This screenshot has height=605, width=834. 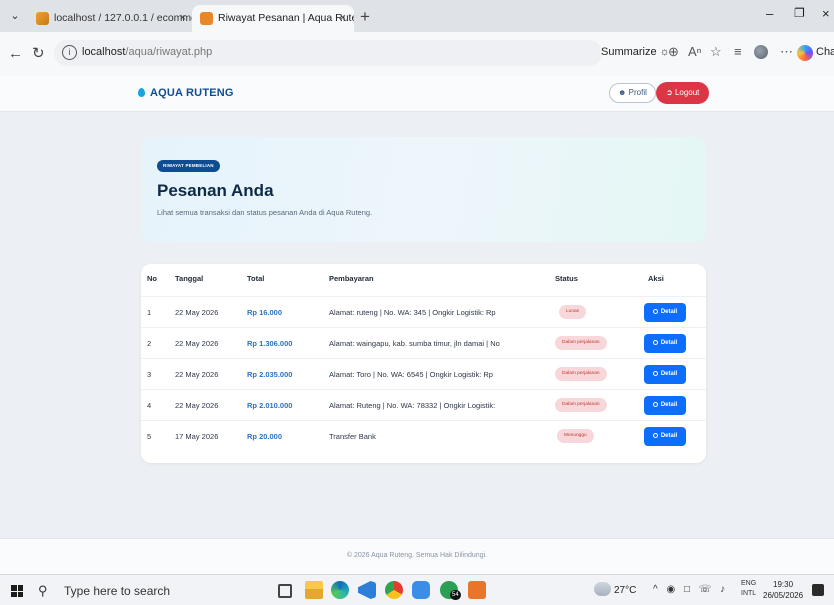 What do you see at coordinates (632, 93) in the screenshot?
I see `profile-button: ☻ Profil` at bounding box center [632, 93].